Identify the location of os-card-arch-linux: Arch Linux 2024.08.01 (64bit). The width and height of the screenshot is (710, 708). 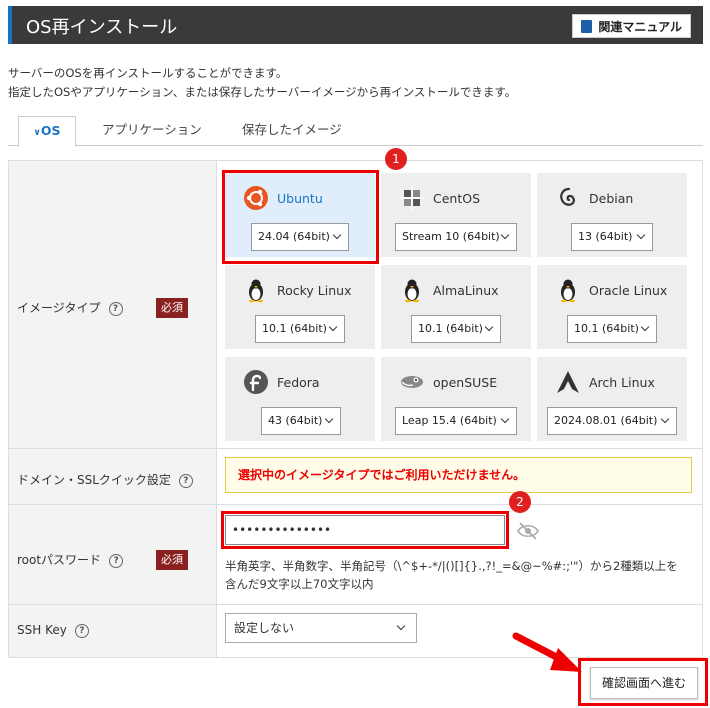
(612, 399).